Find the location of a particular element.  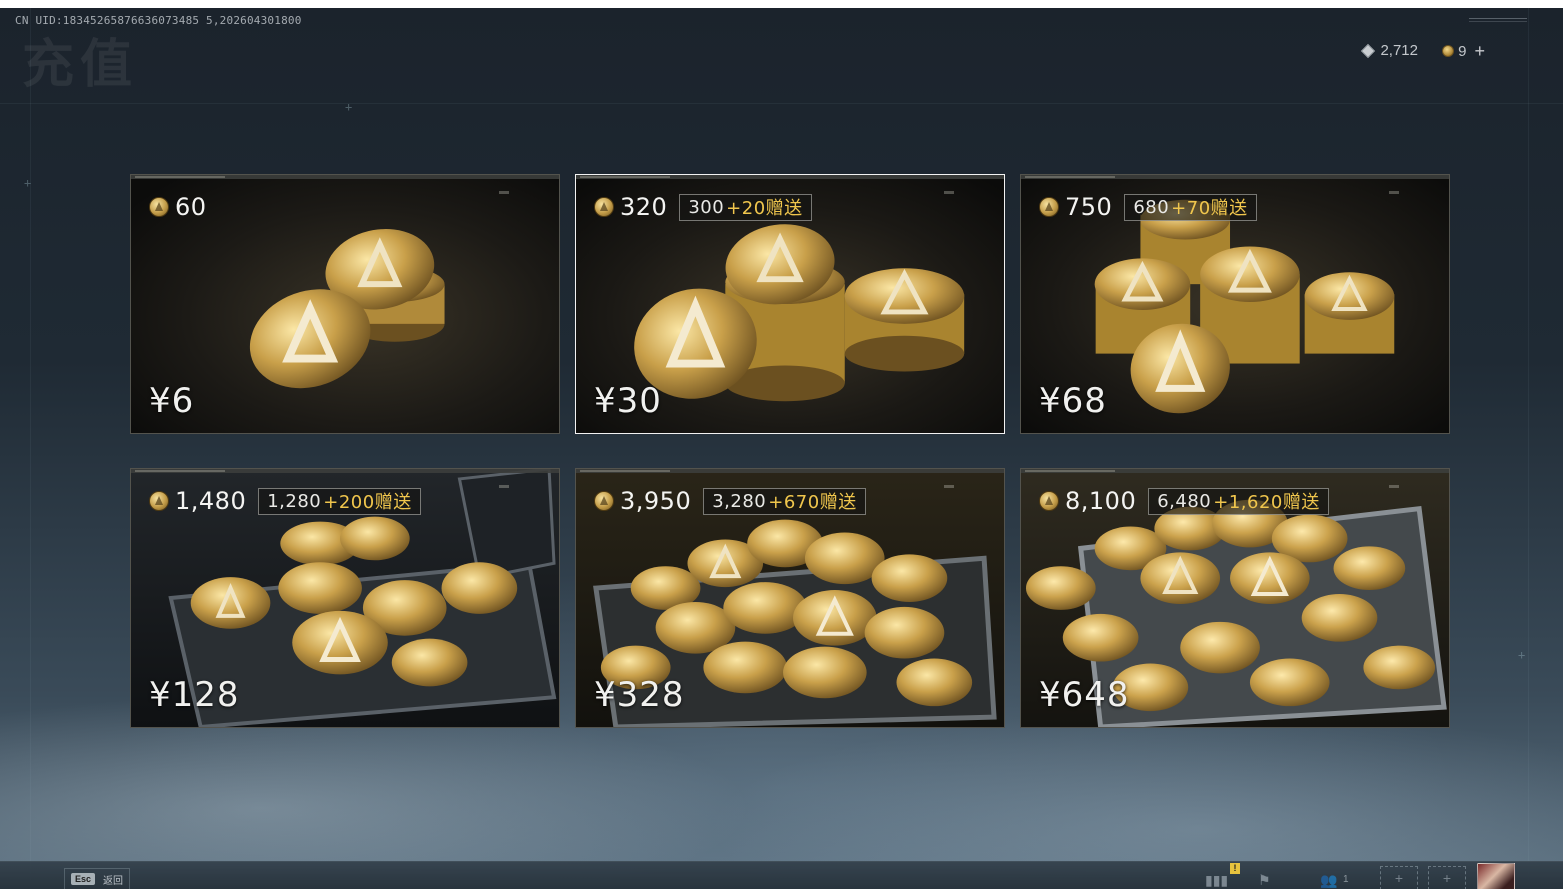

alert-badge: ! is located at coordinates (1235, 868).